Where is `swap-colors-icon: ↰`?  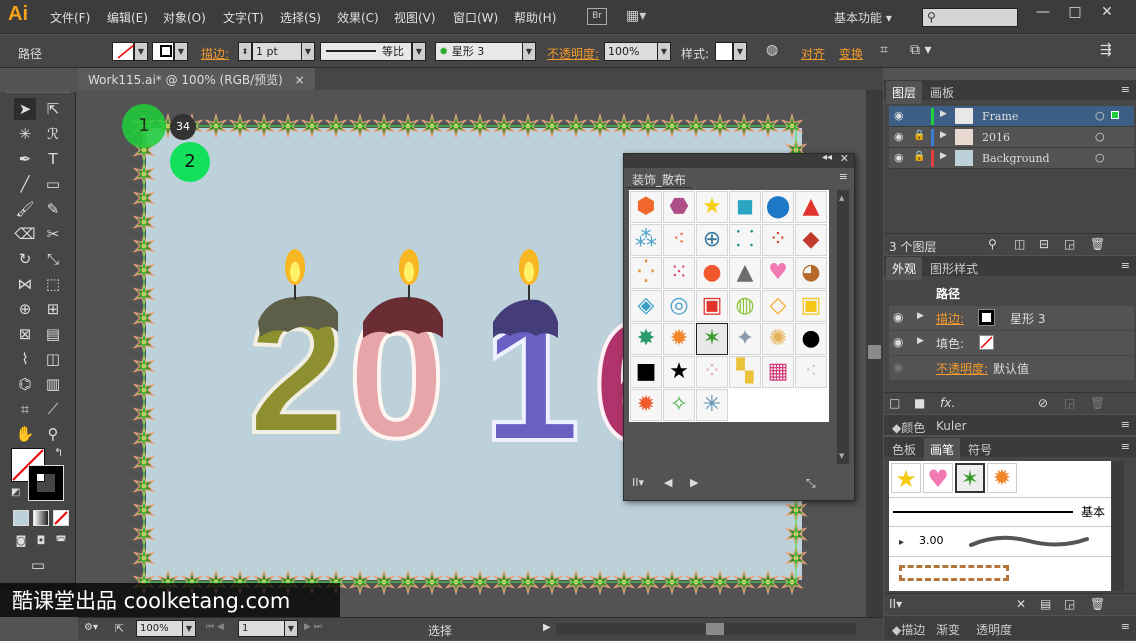
swap-colors-icon: ↰ is located at coordinates (58, 452).